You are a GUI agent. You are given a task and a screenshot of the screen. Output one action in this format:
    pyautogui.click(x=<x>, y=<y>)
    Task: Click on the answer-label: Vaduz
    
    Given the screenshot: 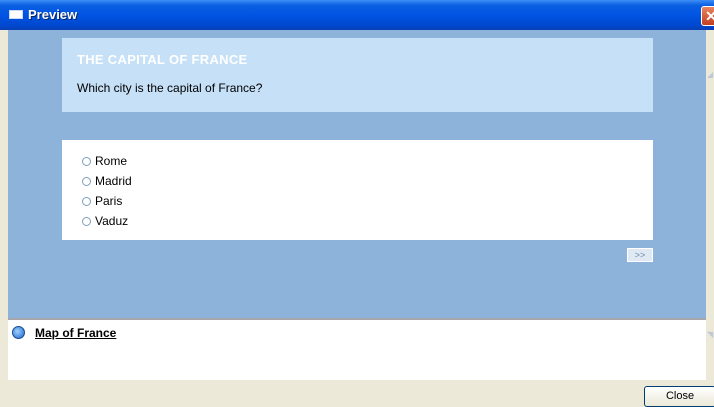 What is the action you would take?
    pyautogui.click(x=112, y=221)
    